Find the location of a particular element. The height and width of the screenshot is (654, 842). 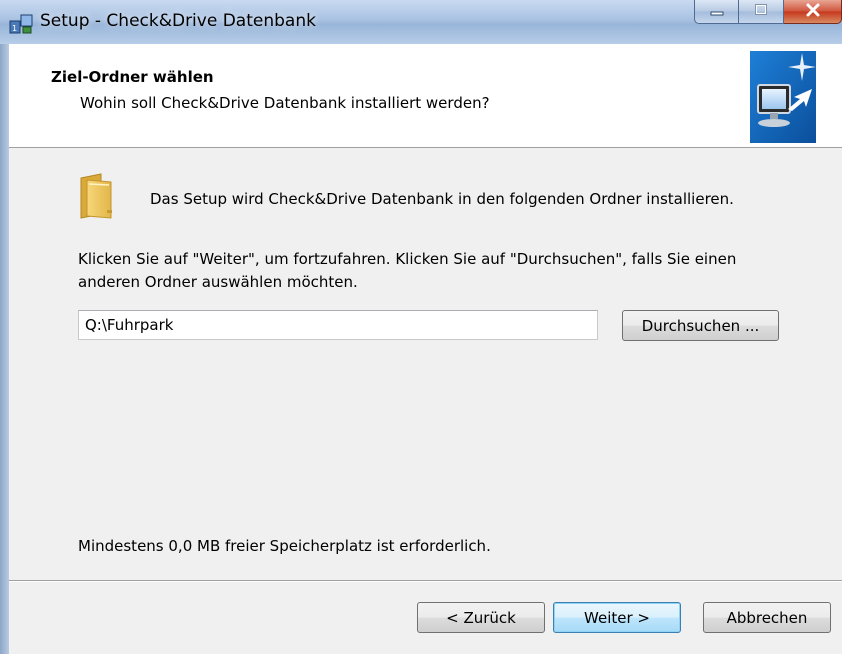

maximize-button is located at coordinates (761, 12).